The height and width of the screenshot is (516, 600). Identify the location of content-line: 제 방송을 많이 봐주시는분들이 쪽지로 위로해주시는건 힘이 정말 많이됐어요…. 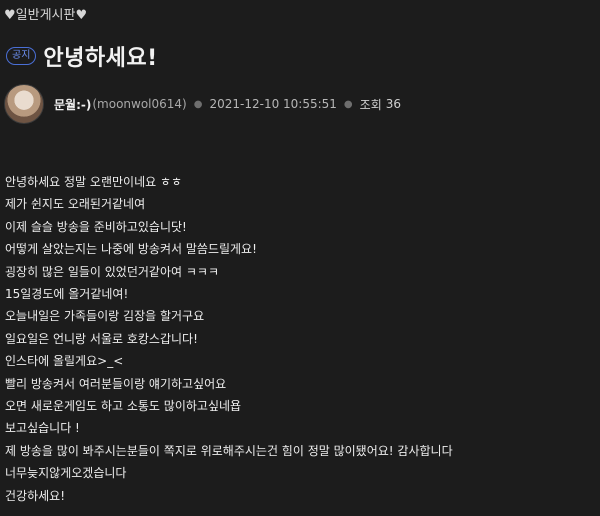
(229, 450).